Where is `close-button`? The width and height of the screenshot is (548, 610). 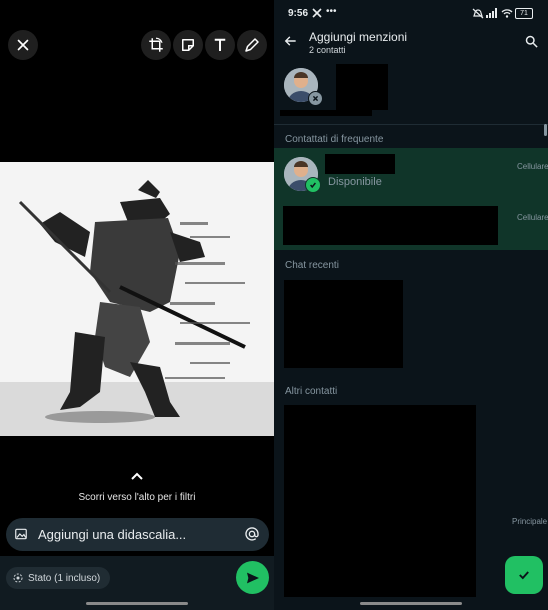 close-button is located at coordinates (23, 45).